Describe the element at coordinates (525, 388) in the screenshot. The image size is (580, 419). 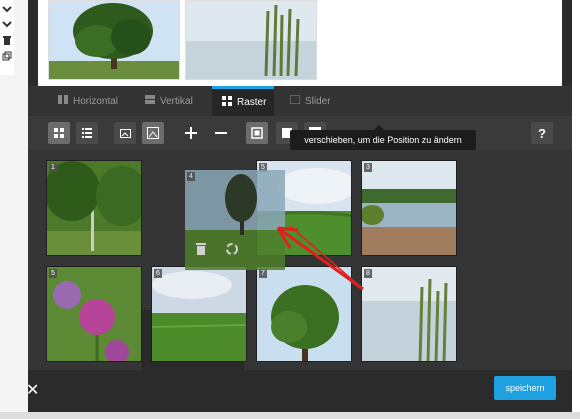
I see `save-button: speichern` at that location.